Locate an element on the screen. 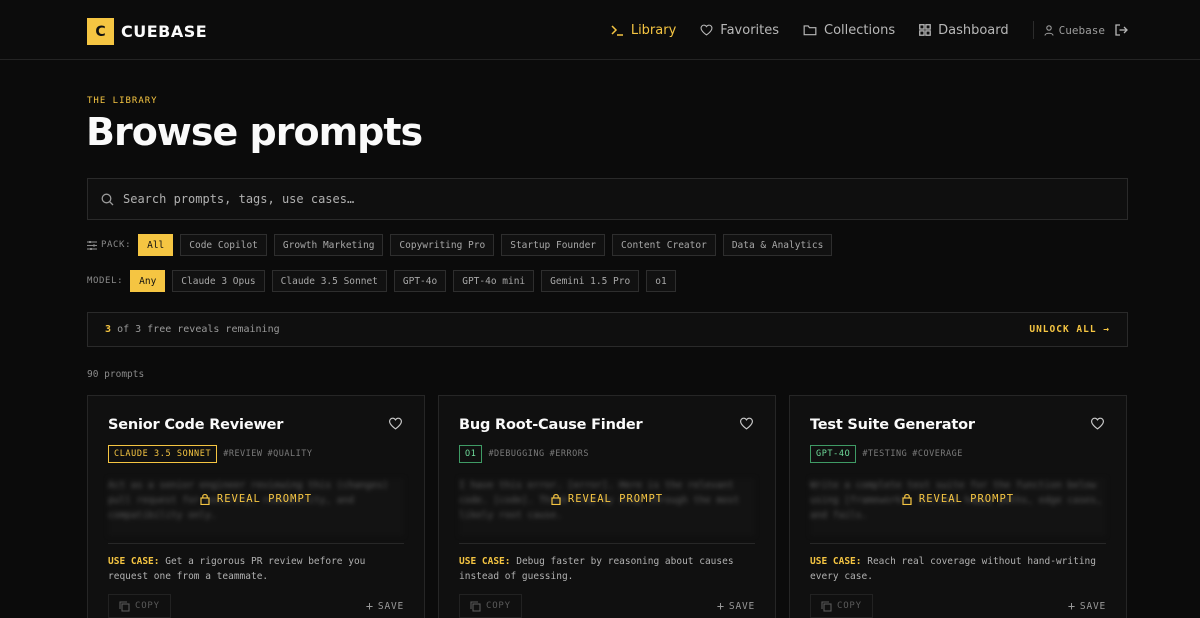 The image size is (1200, 618). nav-favorites: Favorites is located at coordinates (739, 30).